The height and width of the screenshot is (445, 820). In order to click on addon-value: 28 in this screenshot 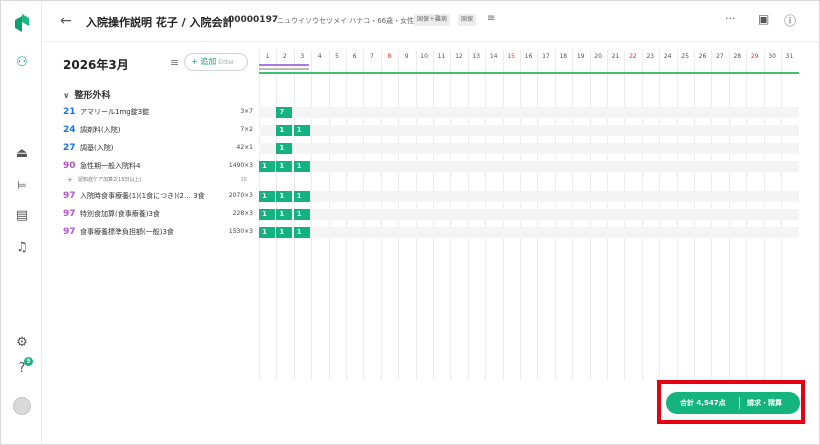, I will do `click(243, 180)`.